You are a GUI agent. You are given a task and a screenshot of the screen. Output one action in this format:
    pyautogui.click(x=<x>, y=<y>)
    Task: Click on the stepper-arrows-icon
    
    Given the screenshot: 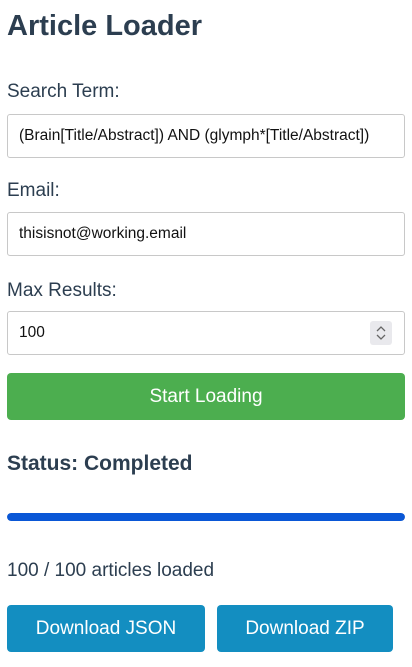 What is the action you would take?
    pyautogui.click(x=381, y=333)
    